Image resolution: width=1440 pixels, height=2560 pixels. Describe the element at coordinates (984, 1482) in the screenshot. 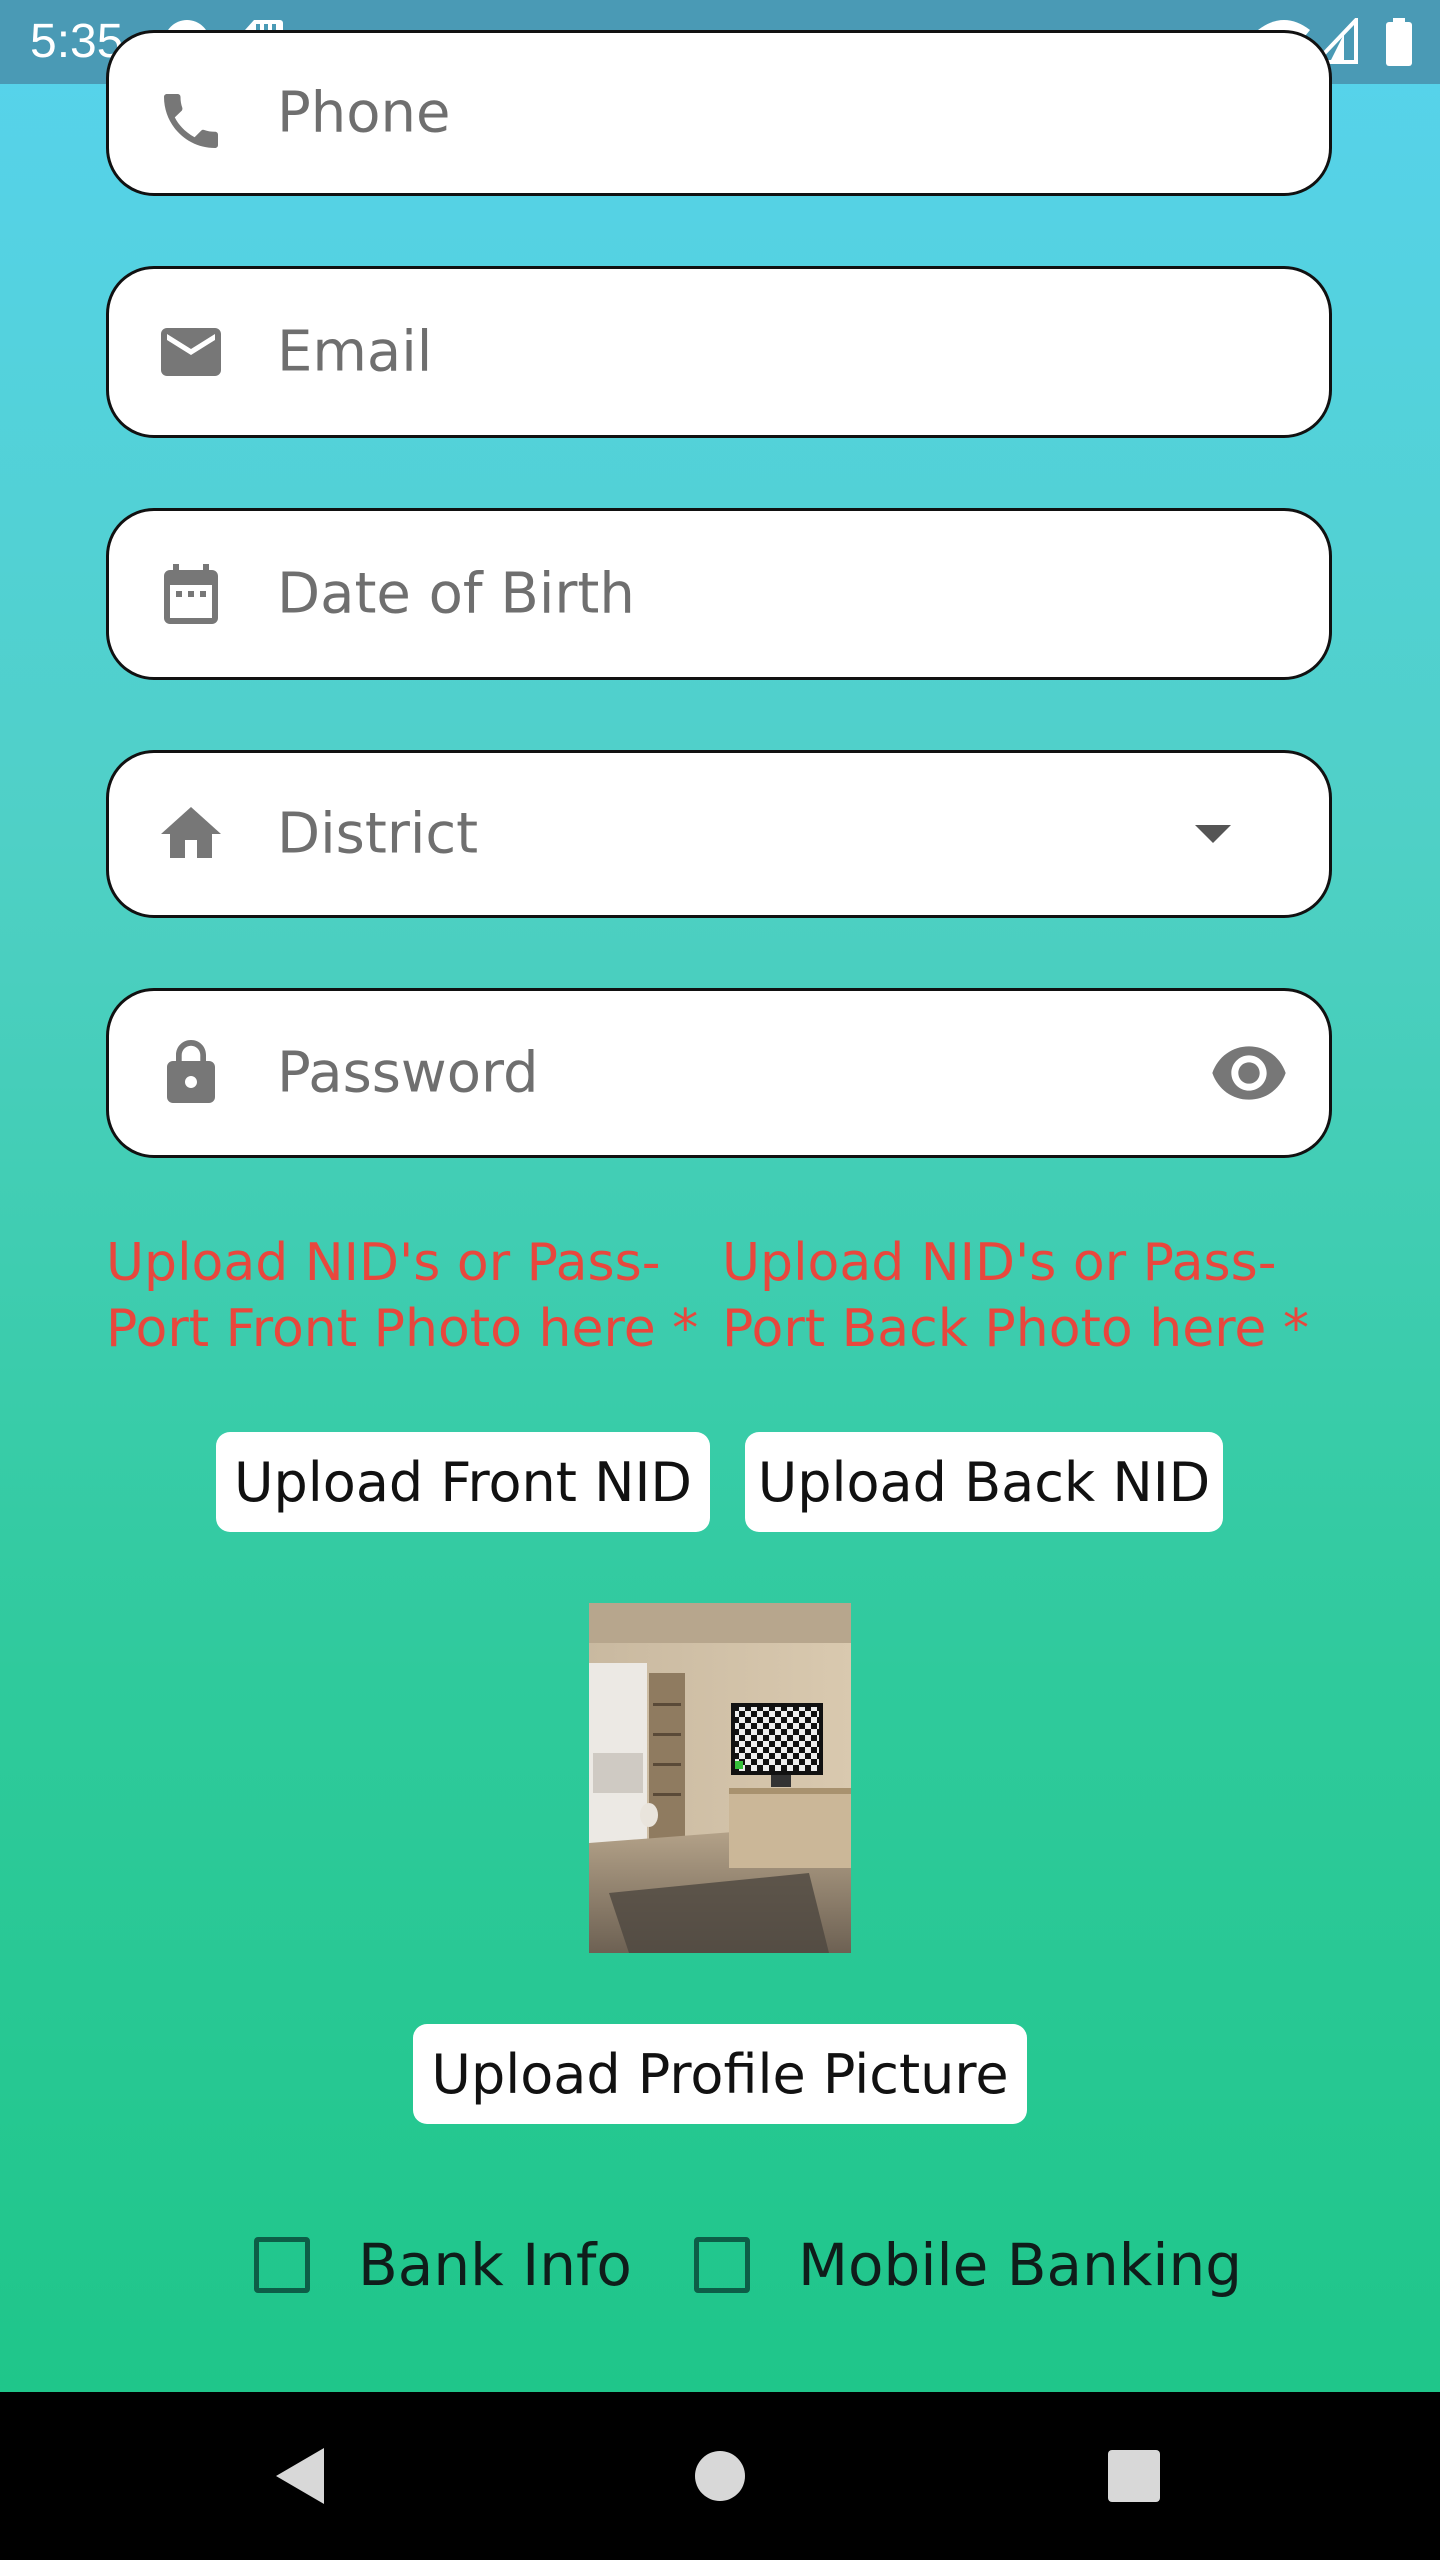

I see `upload-back-nid-button: Upload Back NID` at that location.